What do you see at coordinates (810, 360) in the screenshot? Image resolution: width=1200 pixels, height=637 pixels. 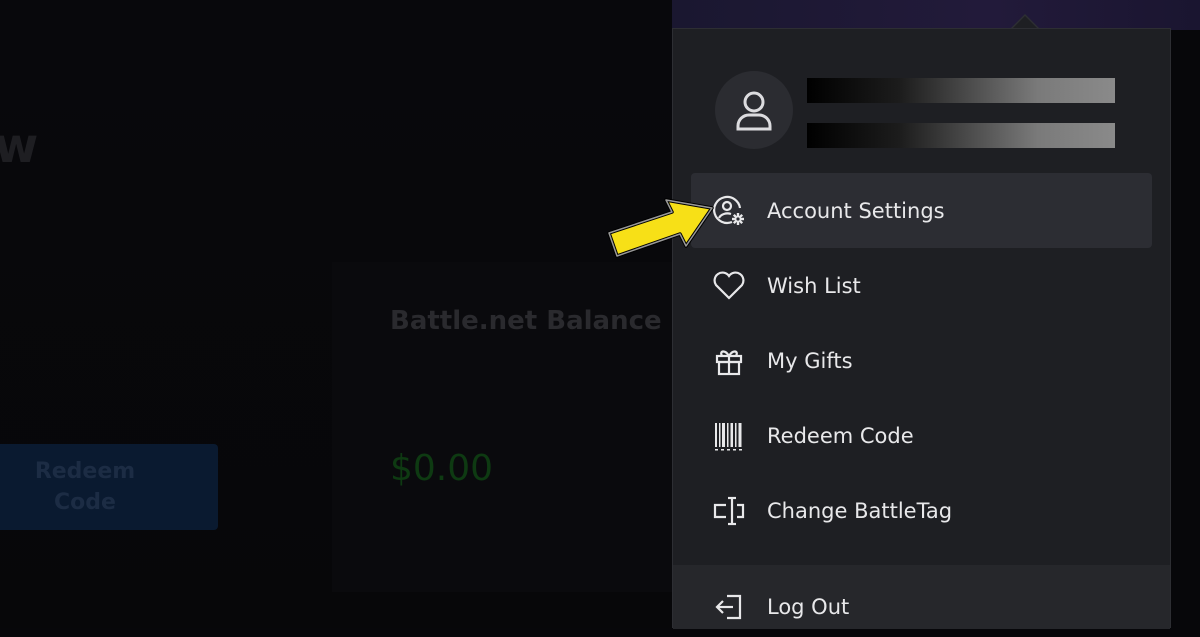 I see `menu-item-label: My Gifts` at bounding box center [810, 360].